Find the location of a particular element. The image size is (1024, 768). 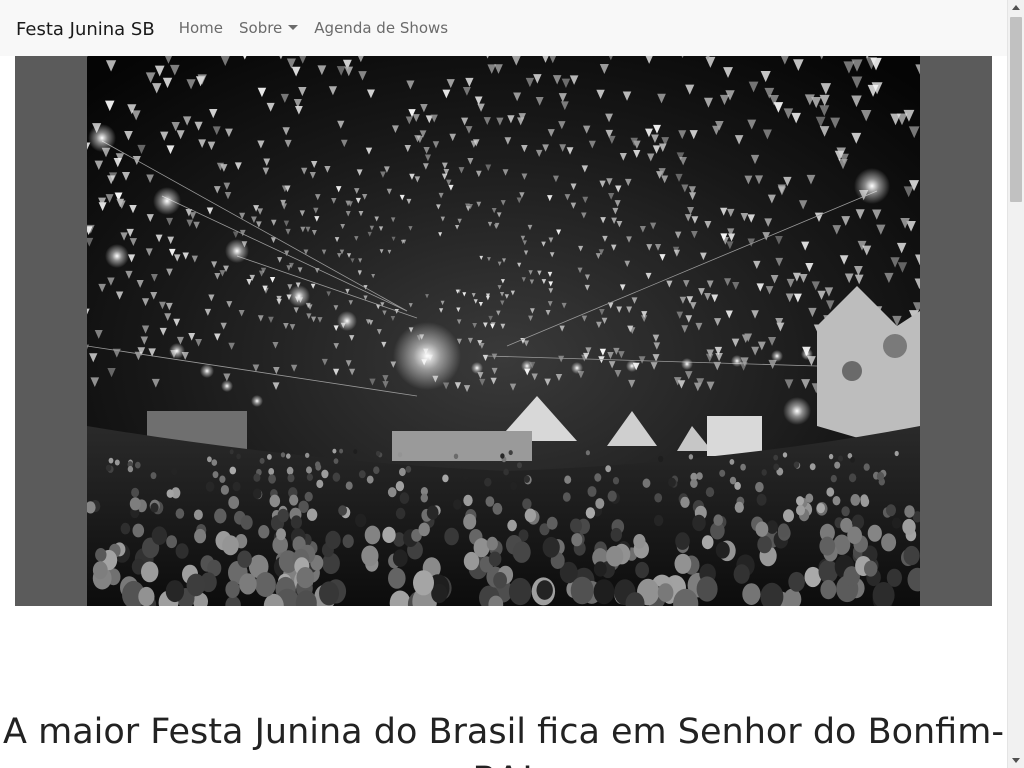

navbar-brand: Festa Junina SB is located at coordinates (85, 29).